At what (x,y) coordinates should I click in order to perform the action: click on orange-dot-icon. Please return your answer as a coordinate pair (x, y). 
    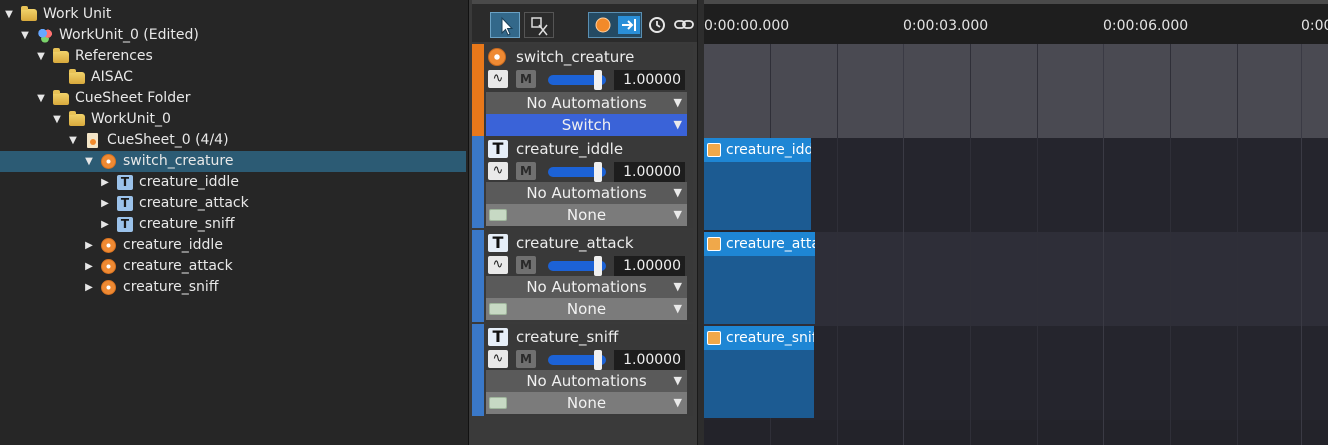
    Looking at the image, I should click on (603, 25).